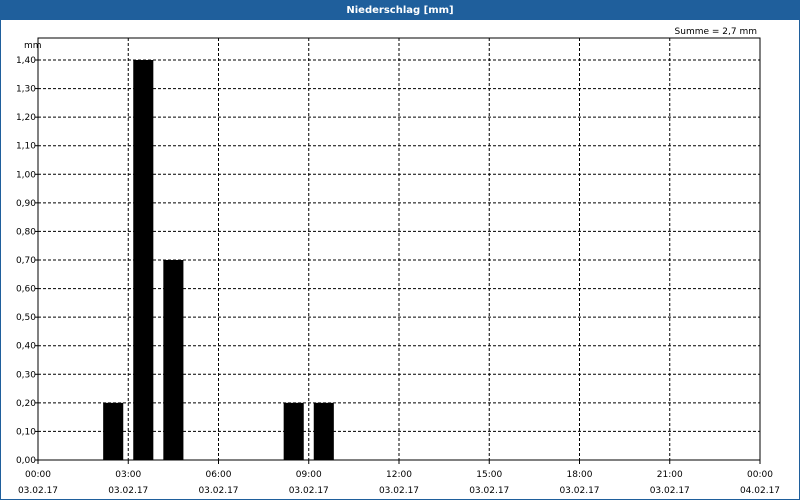  Describe the element at coordinates (26, 175) in the screenshot. I see `y-tick-label: 1,00` at that location.